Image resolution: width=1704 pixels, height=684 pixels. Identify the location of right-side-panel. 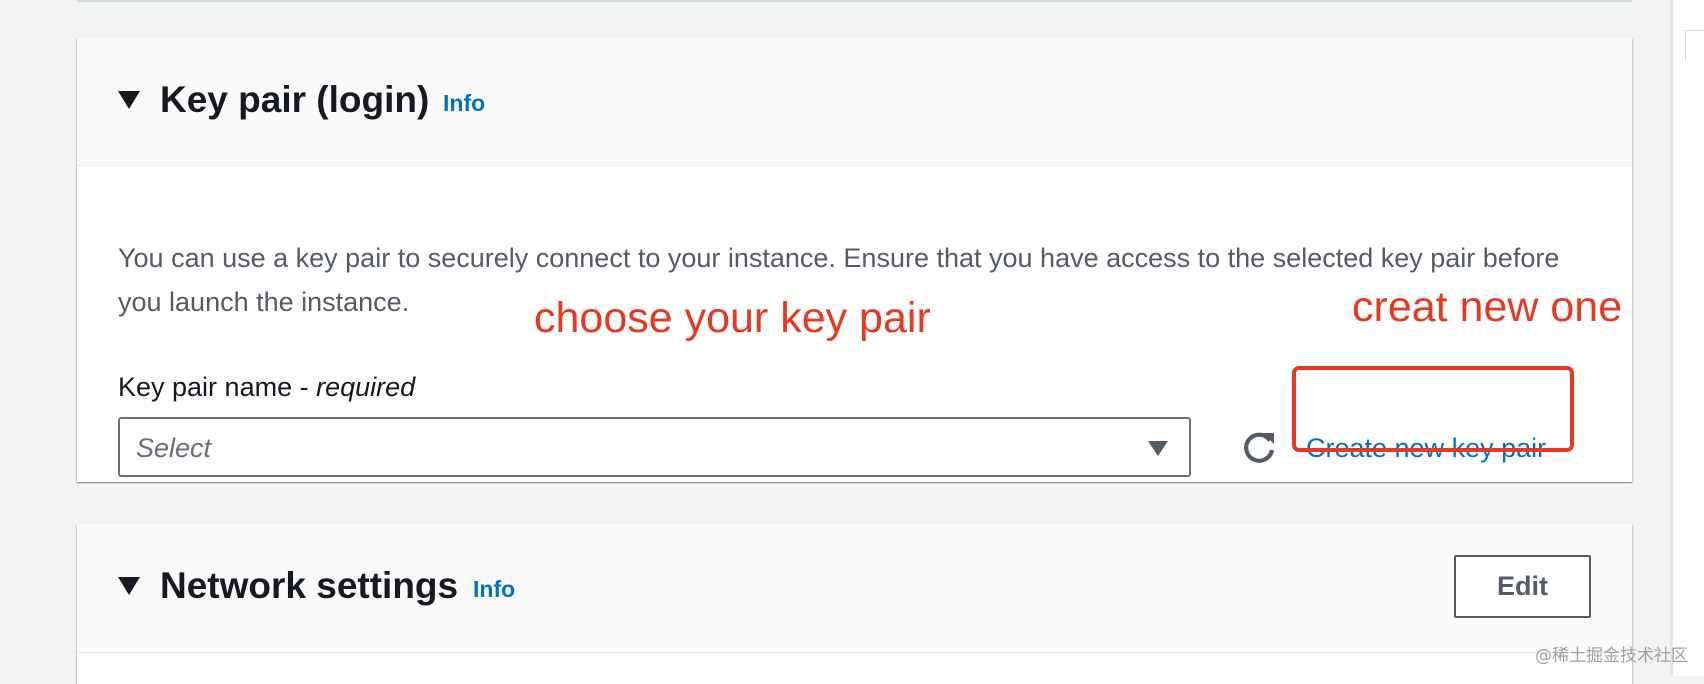
(1688, 338).